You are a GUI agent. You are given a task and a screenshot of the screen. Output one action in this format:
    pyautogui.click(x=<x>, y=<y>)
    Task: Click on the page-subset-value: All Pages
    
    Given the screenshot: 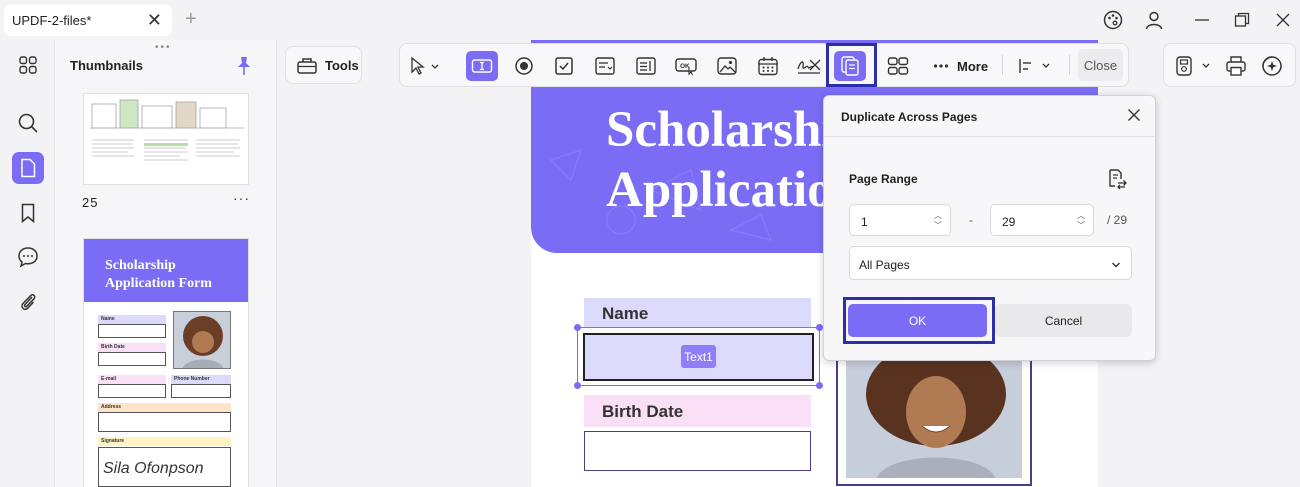 What is the action you would take?
    pyautogui.click(x=884, y=265)
    